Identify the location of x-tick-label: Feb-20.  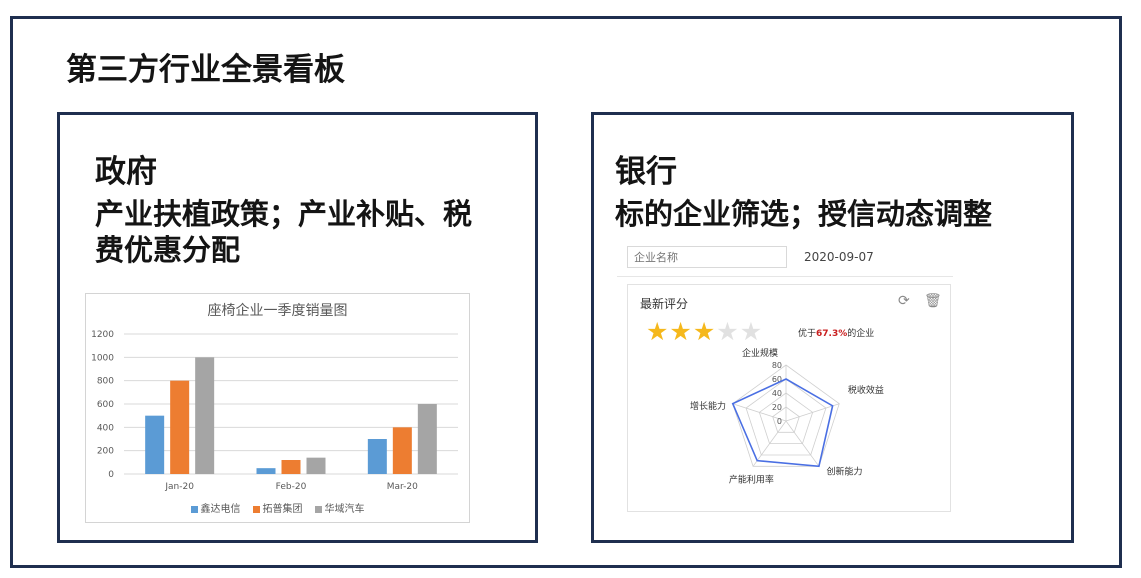
(291, 487).